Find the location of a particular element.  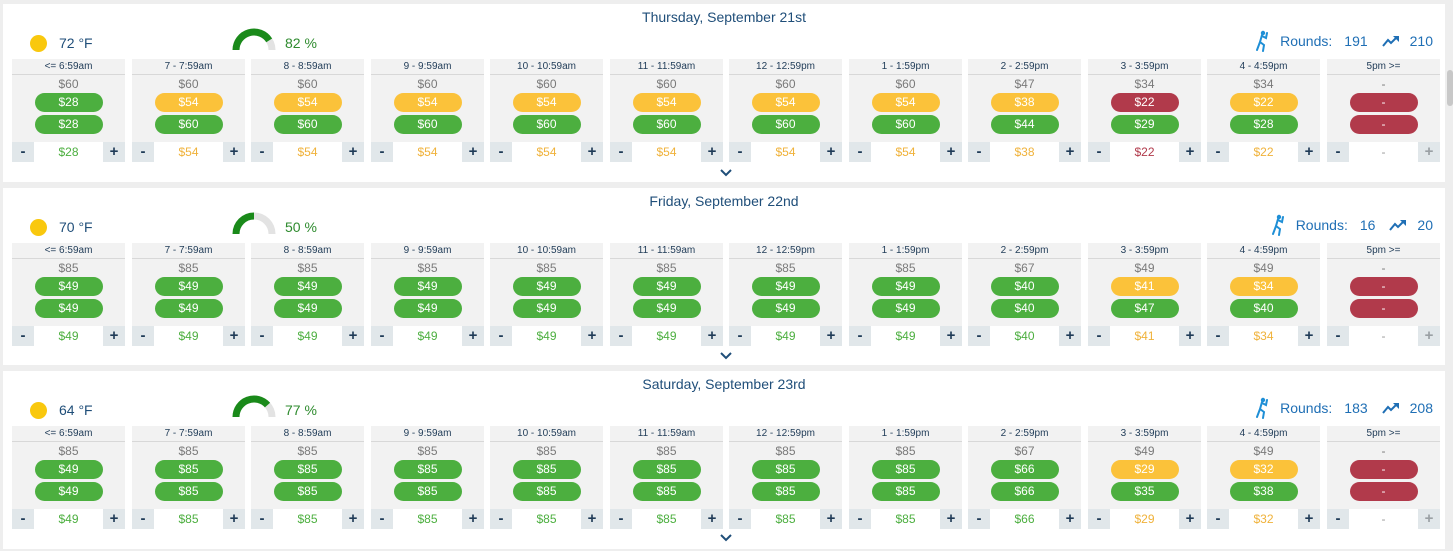

price-value: $32 is located at coordinates (1263, 519).